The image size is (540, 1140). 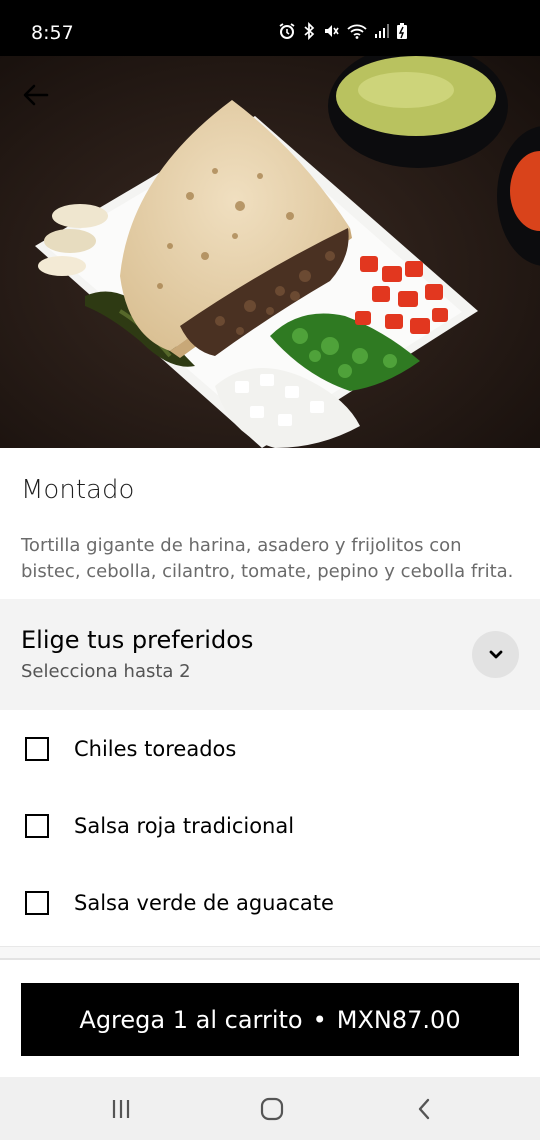 What do you see at coordinates (343, 31) in the screenshot?
I see `status-icons` at bounding box center [343, 31].